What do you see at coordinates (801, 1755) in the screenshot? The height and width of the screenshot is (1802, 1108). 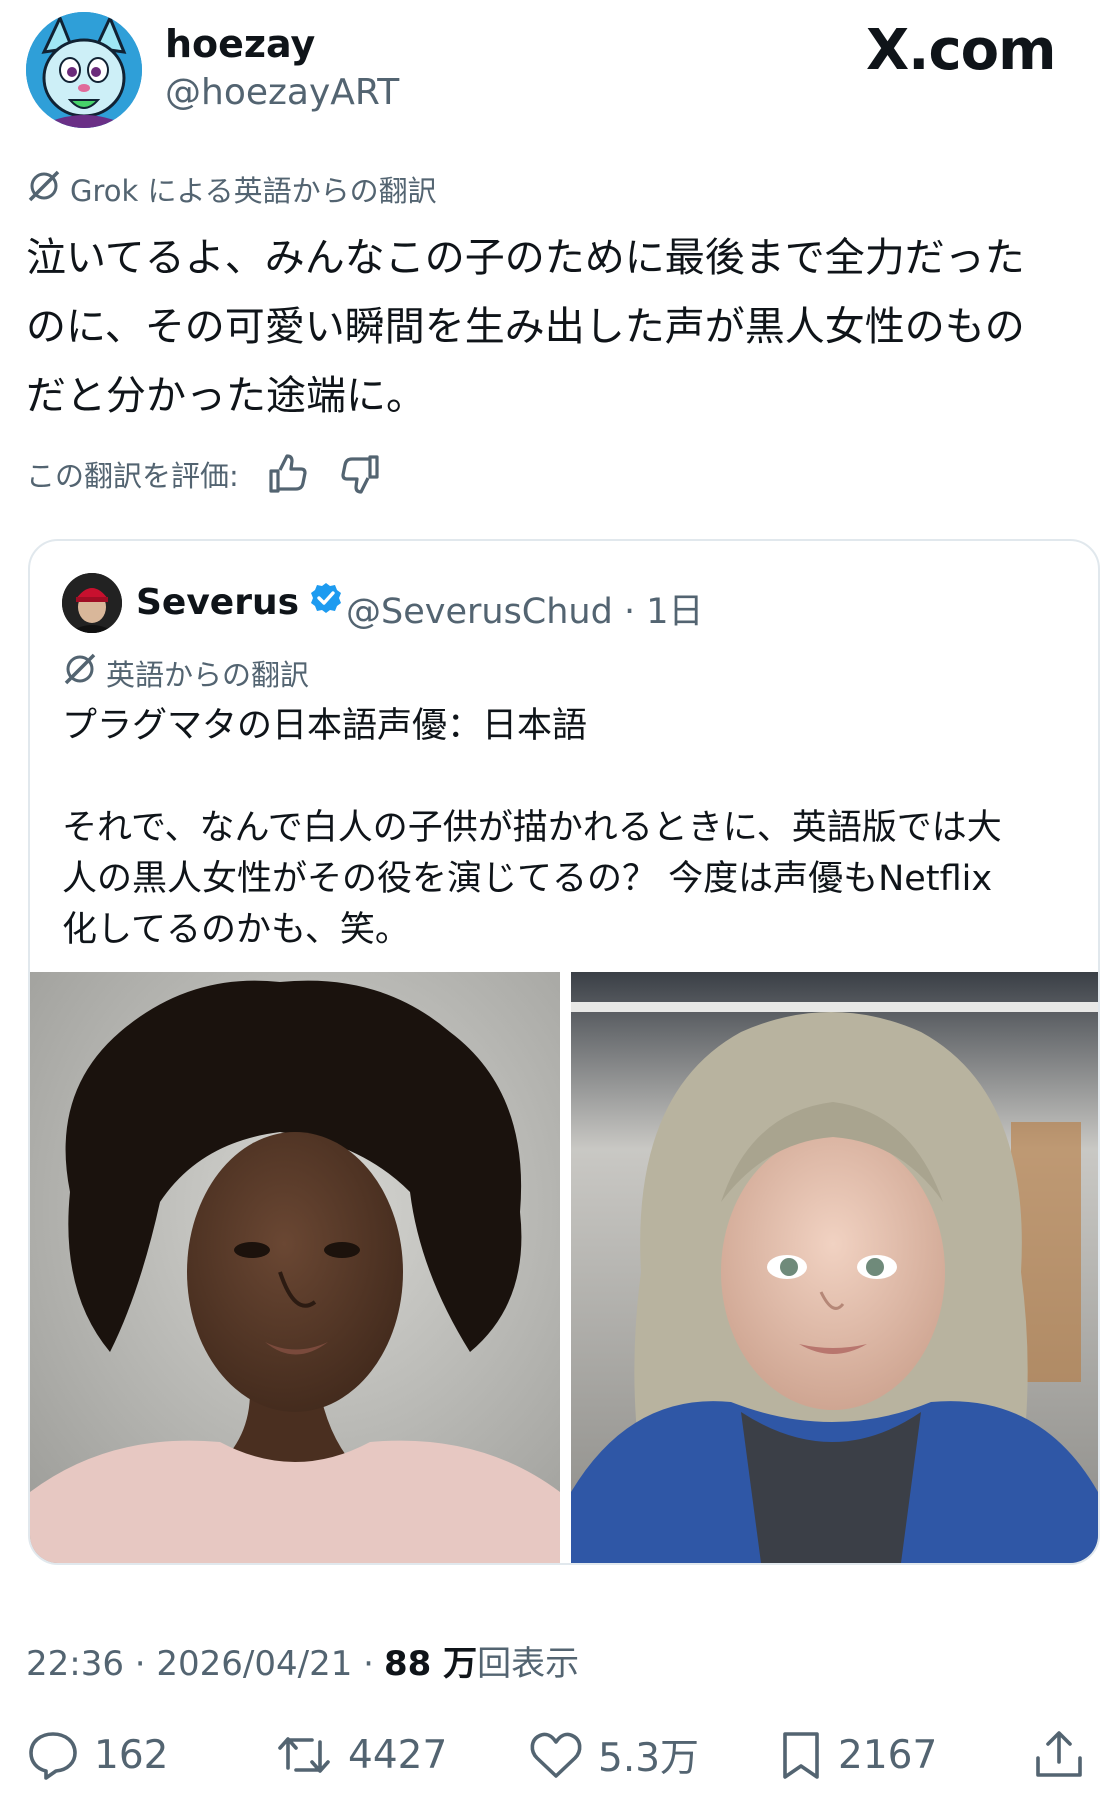 I see `bookmark-icon` at bounding box center [801, 1755].